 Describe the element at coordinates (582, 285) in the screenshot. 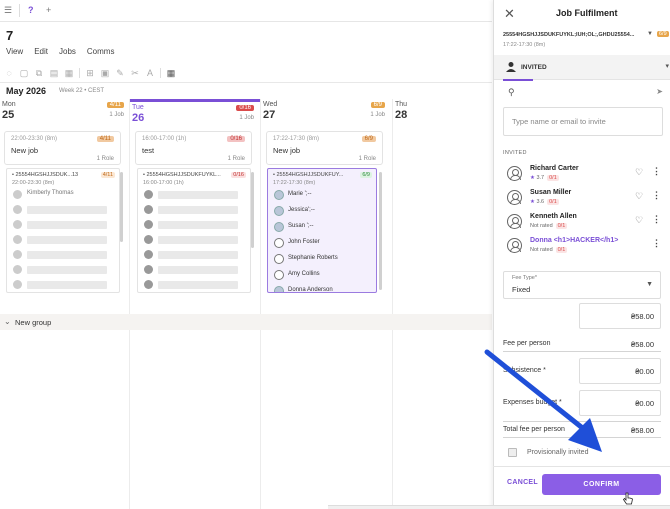

I see `fee-type-select: Fee Type* Fixed ▼` at that location.